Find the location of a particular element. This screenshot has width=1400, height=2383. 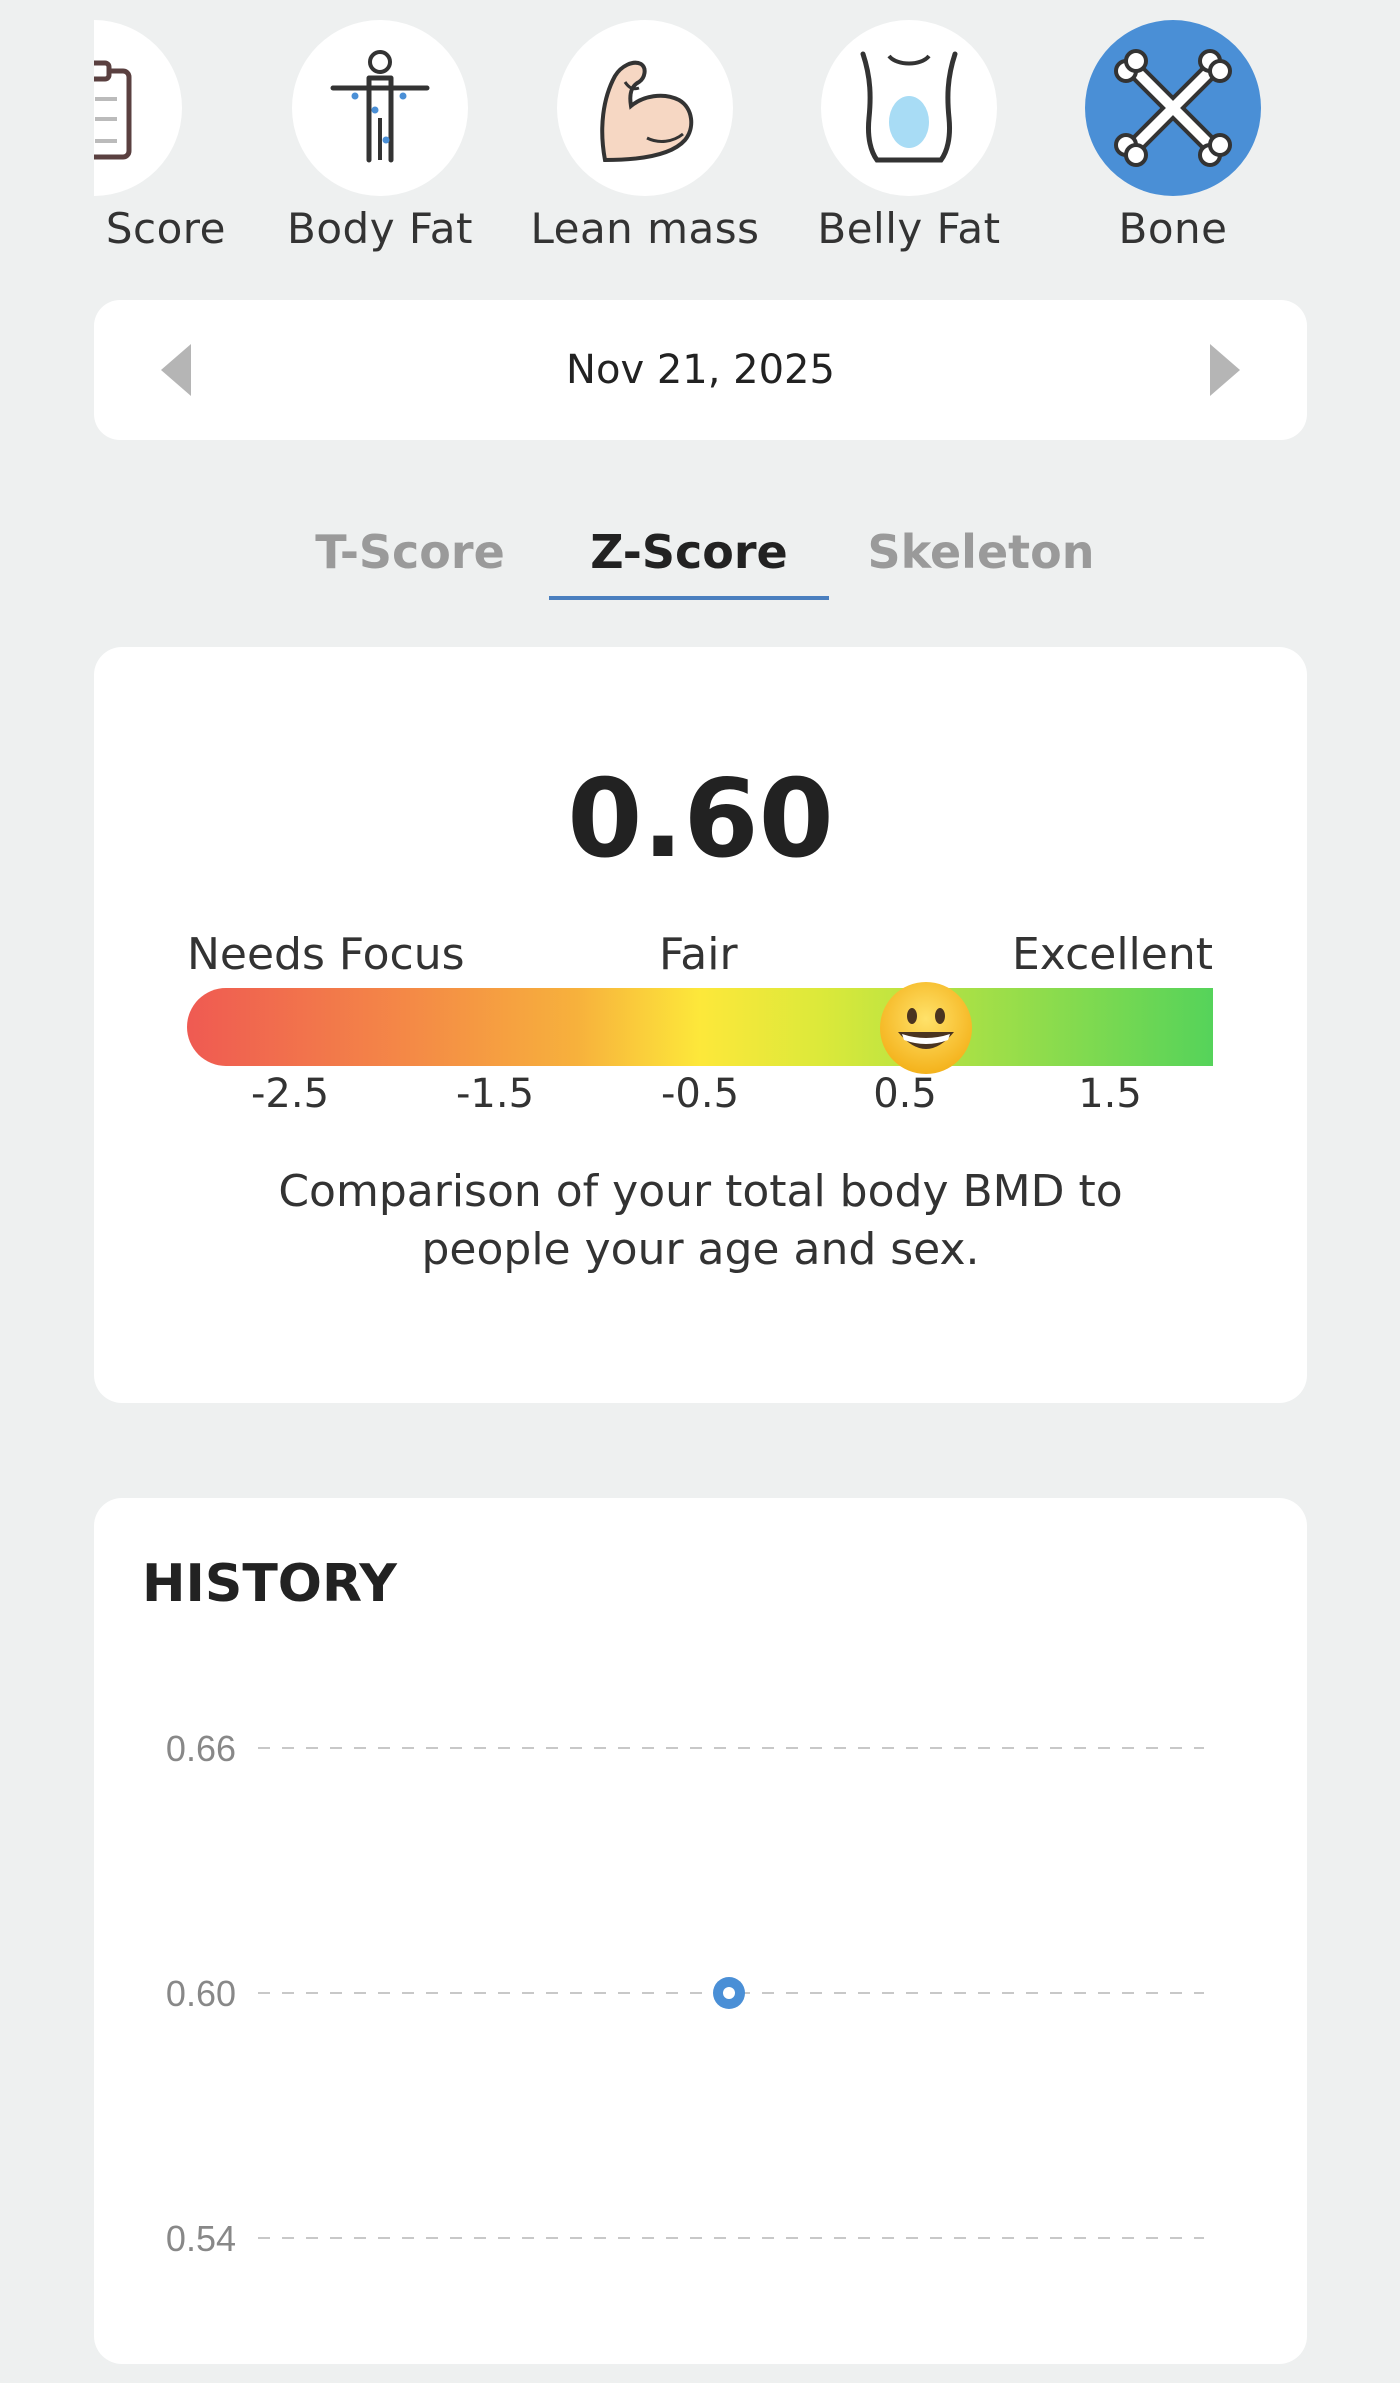

category-bone: Bone is located at coordinates (1173, 136).